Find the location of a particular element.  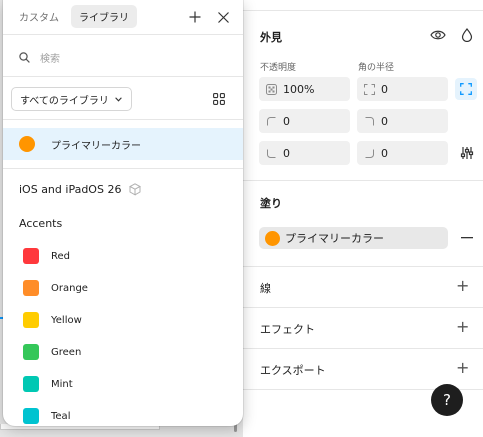

tab-custom: カスタム is located at coordinates (39, 16).